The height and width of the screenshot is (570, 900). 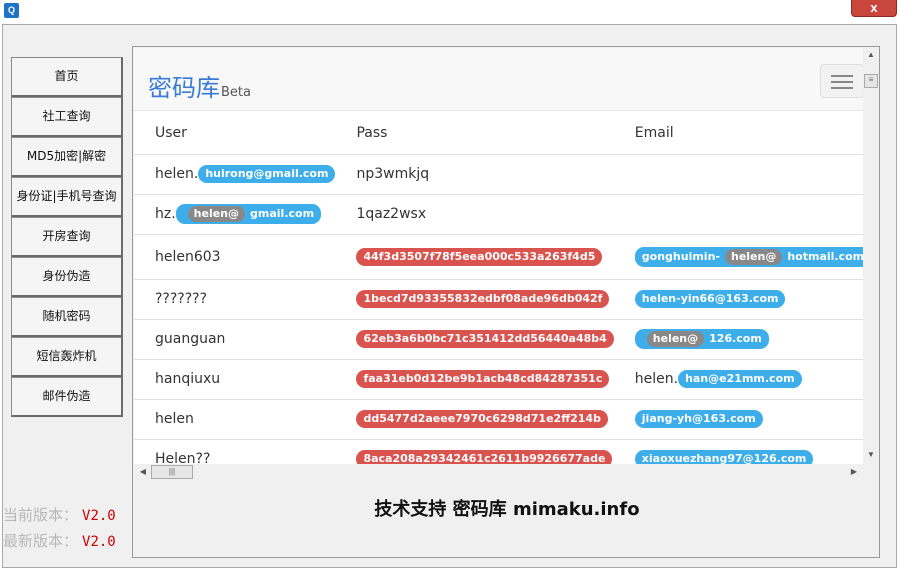 What do you see at coordinates (854, 471) in the screenshot?
I see `scroll-right-arrow-icon: ▶` at bounding box center [854, 471].